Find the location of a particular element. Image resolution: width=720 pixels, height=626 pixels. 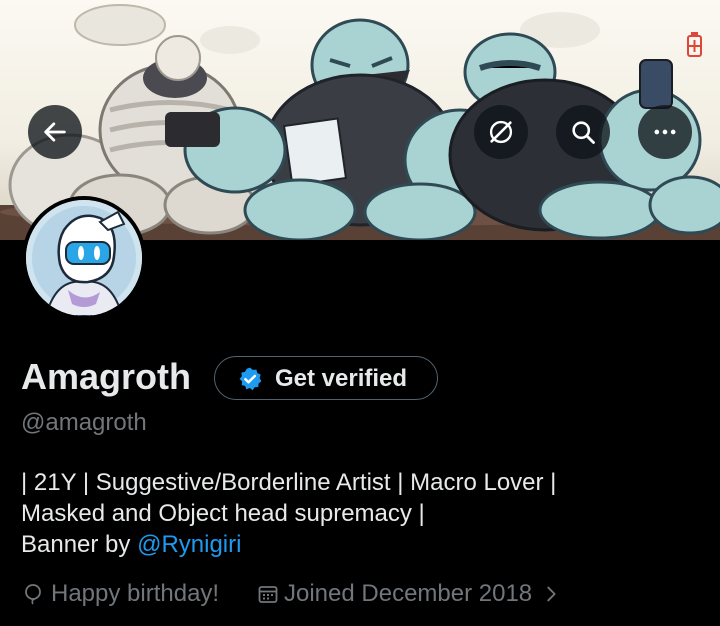

birthday-text: Happy birthday! is located at coordinates (135, 593).